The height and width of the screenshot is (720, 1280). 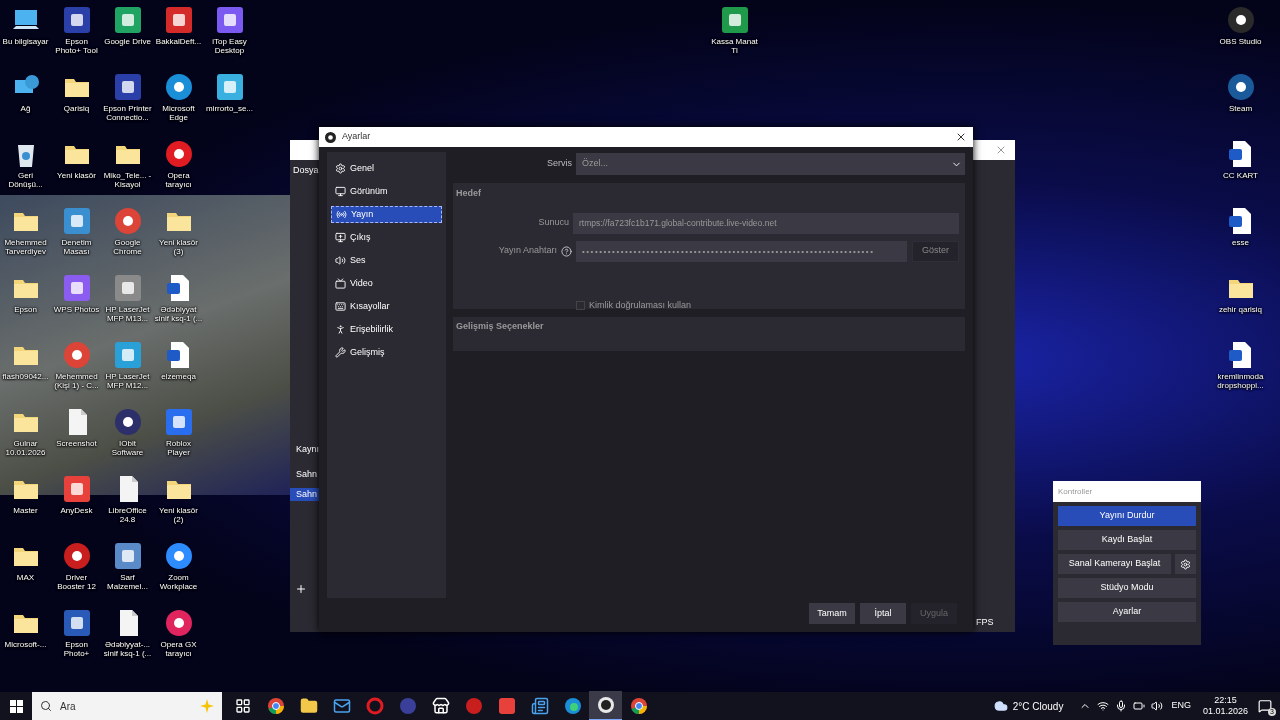 What do you see at coordinates (1000, 706) in the screenshot?
I see `weather-icon` at bounding box center [1000, 706].